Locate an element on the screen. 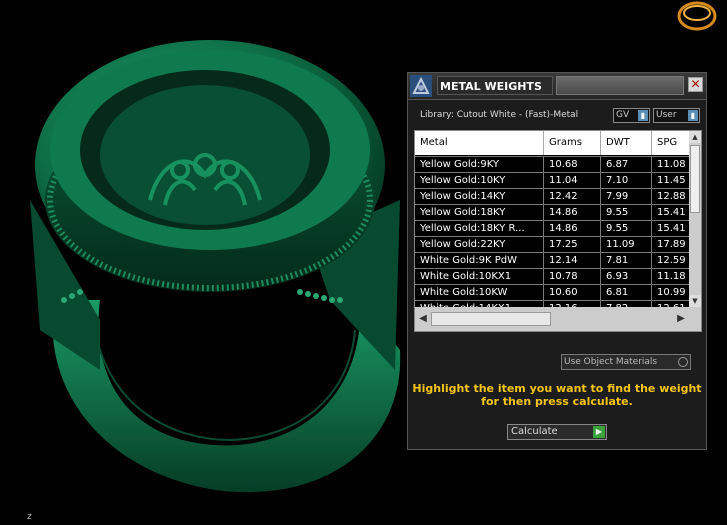 This screenshot has height=525, width=727. panel-titlebar: METAL WEIGHTS ✕ is located at coordinates (557, 86).